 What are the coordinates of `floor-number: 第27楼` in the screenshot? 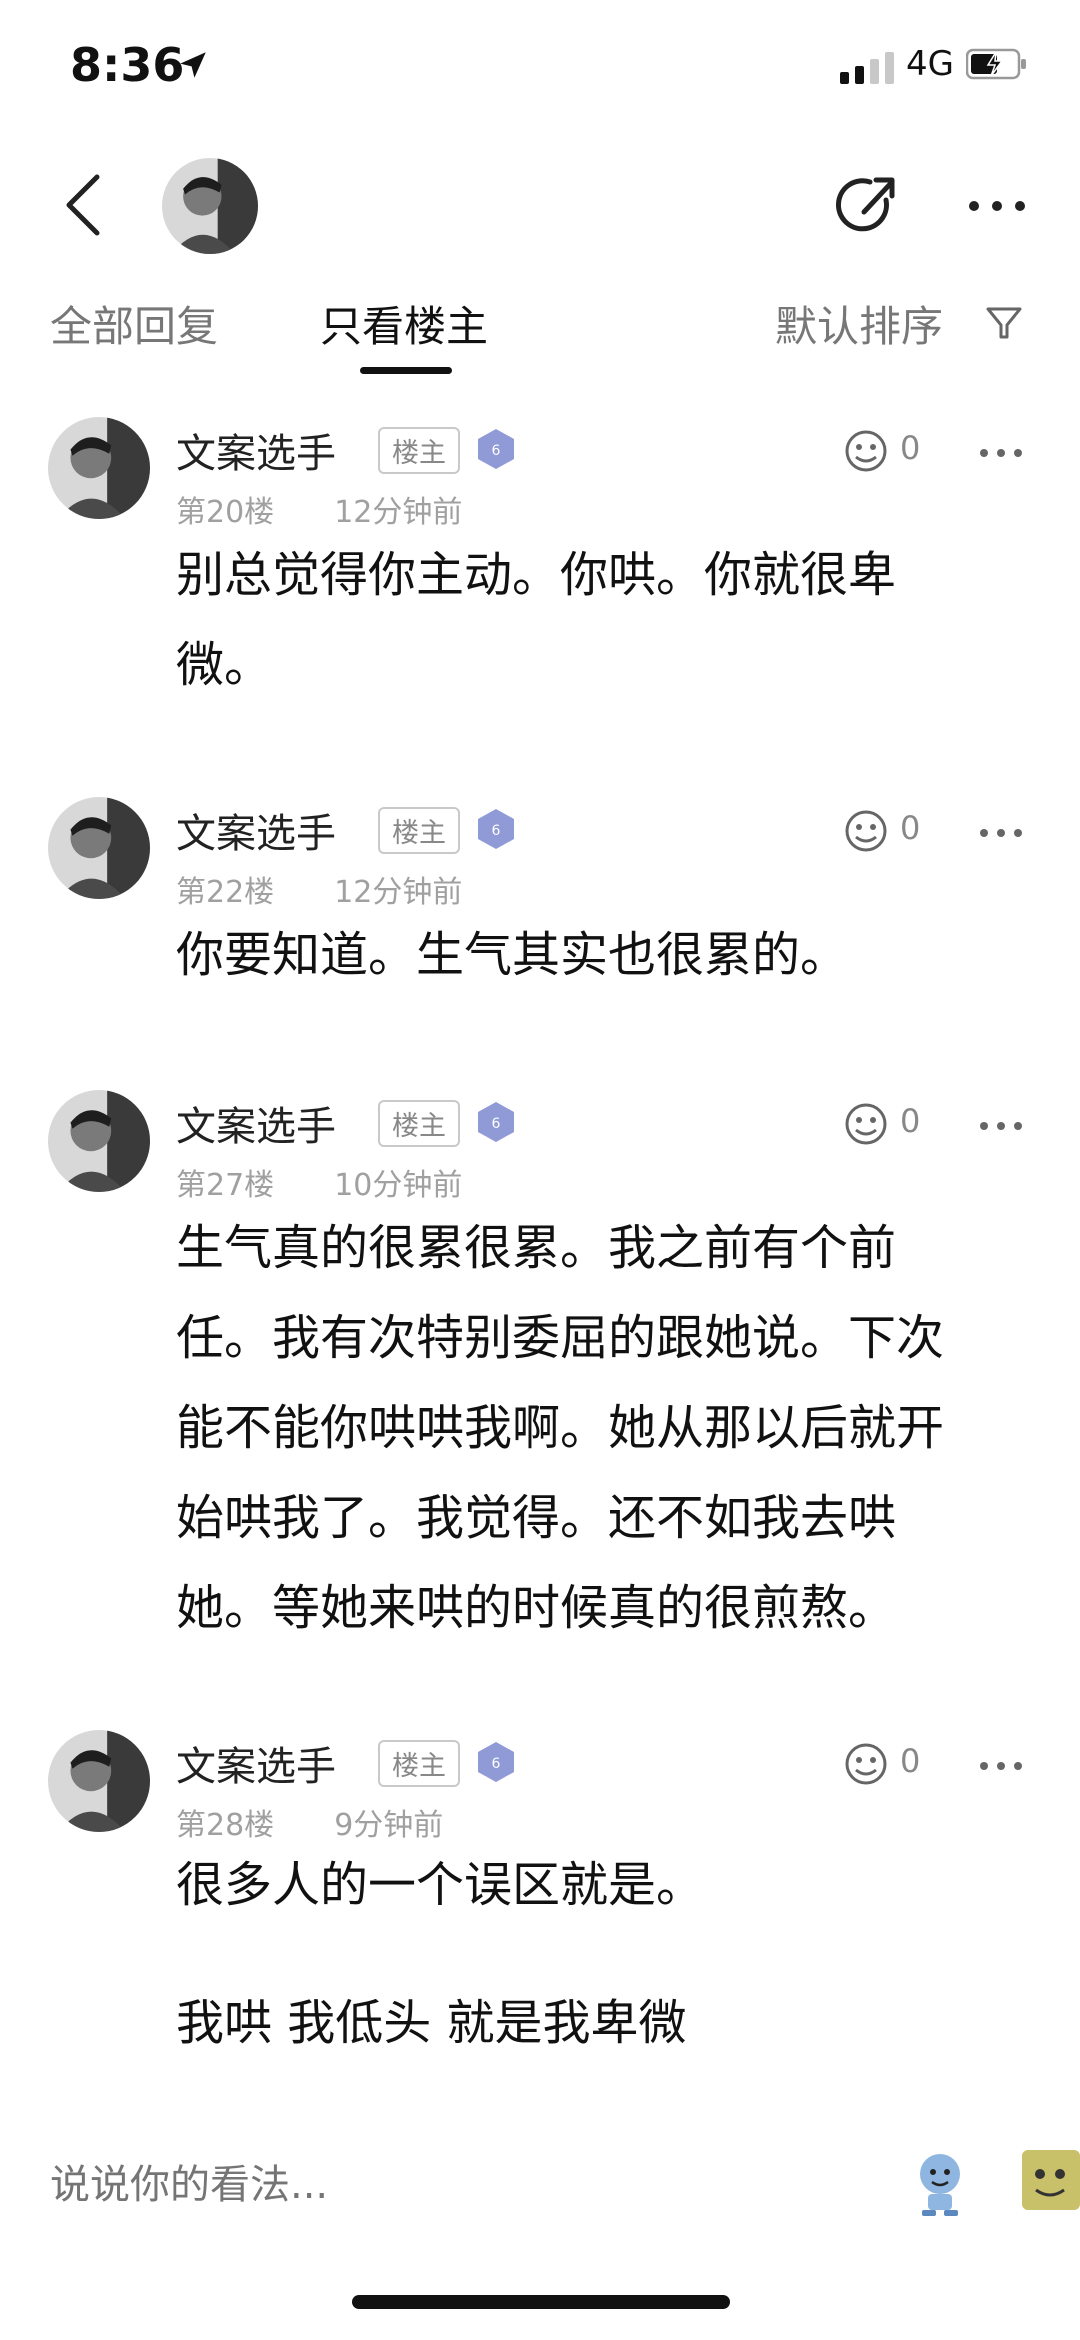 It's located at (225, 1185).